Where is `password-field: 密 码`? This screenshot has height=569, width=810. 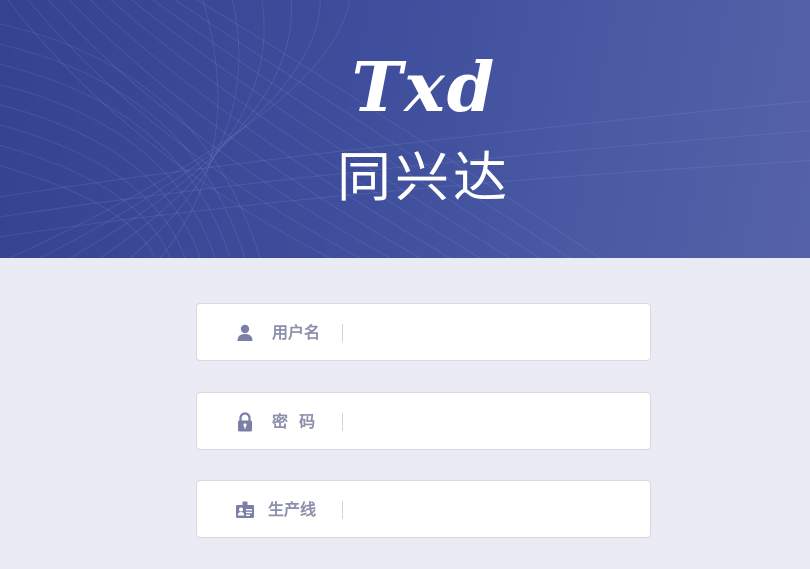
password-field: 密 码 is located at coordinates (423, 421).